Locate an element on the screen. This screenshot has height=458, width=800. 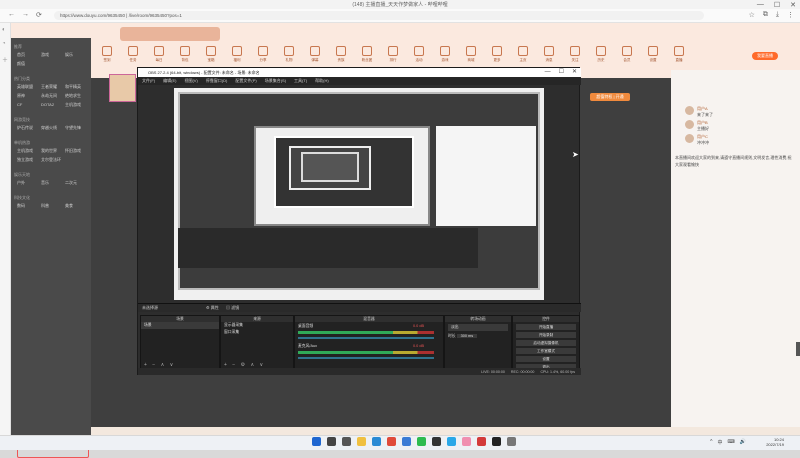
category-item: 炉石传说 is located at coordinates (25, 128).